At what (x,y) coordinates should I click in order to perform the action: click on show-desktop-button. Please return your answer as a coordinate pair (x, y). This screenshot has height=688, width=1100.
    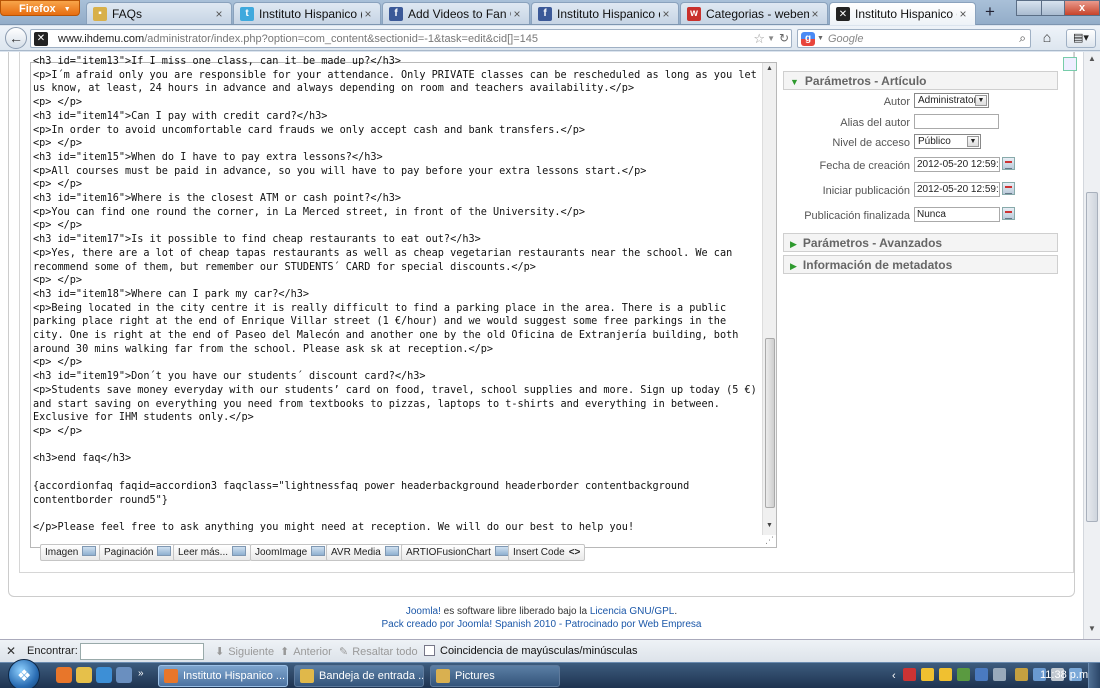
    Looking at the image, I should click on (1094, 675).